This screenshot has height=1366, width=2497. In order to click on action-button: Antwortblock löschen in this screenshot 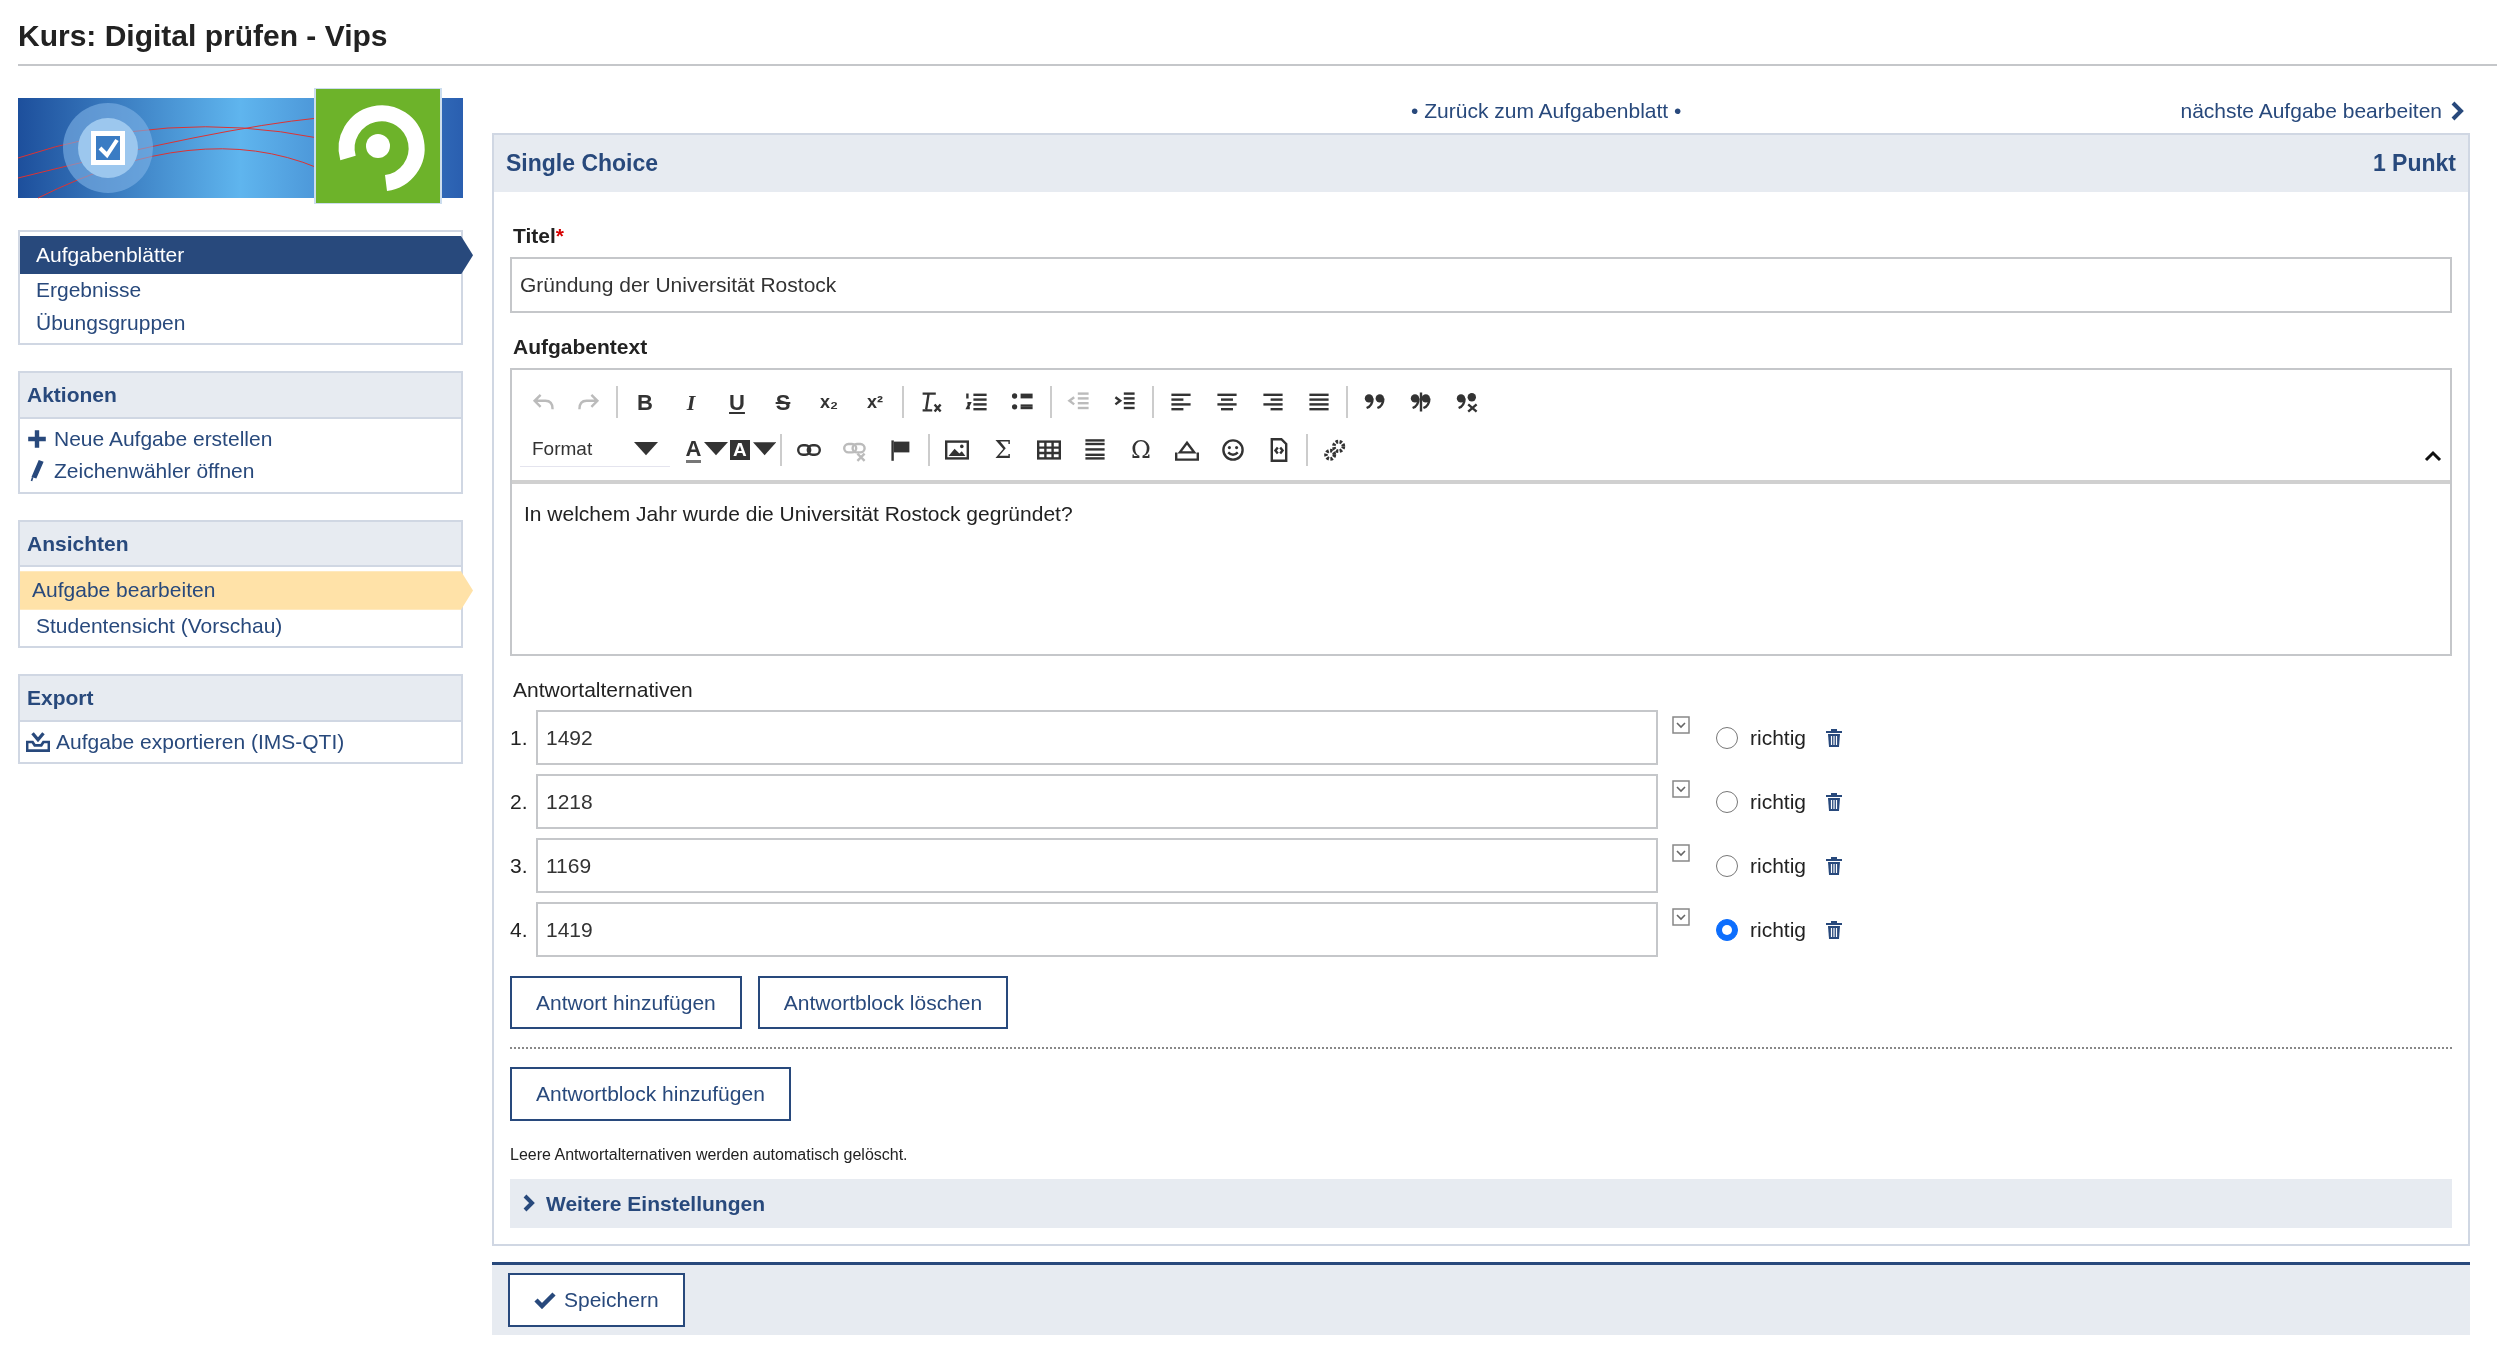, I will do `click(883, 1002)`.